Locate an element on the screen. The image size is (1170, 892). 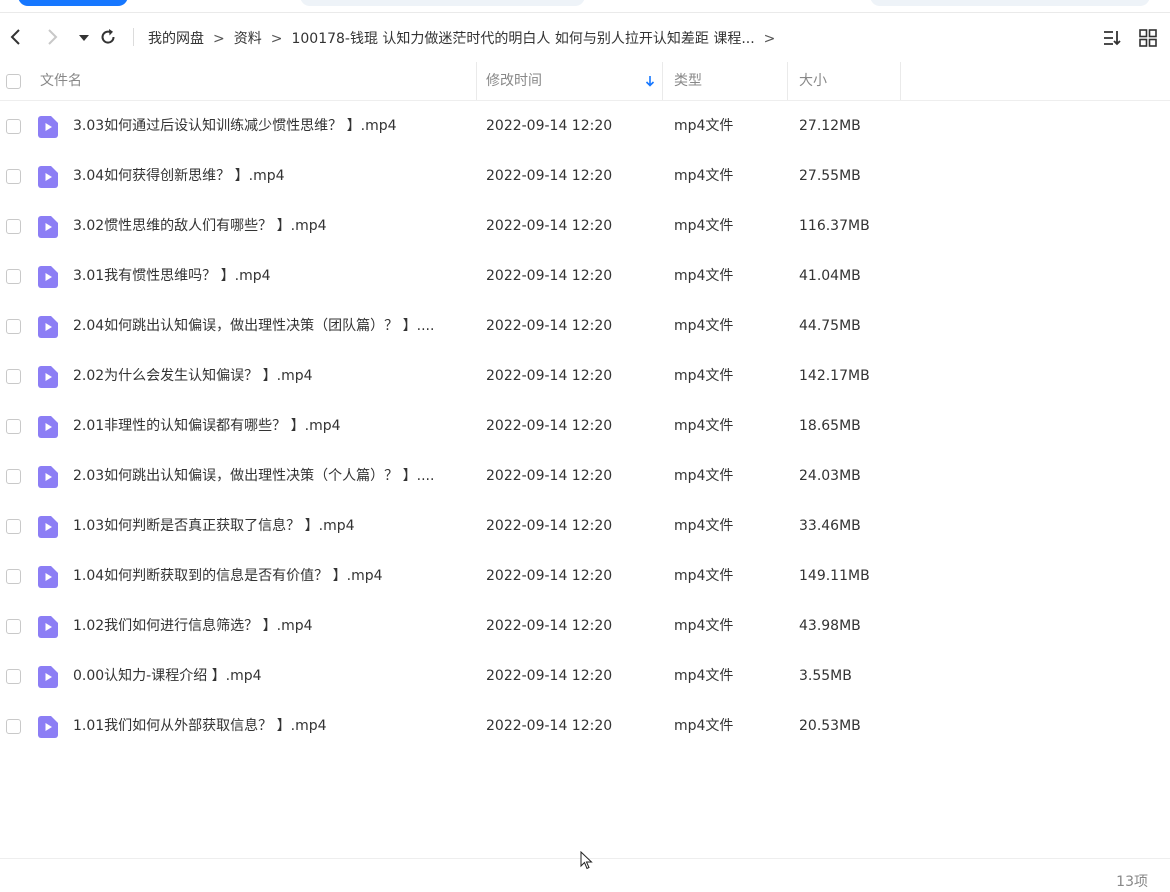
search-box is located at coordinates (1010, 3).